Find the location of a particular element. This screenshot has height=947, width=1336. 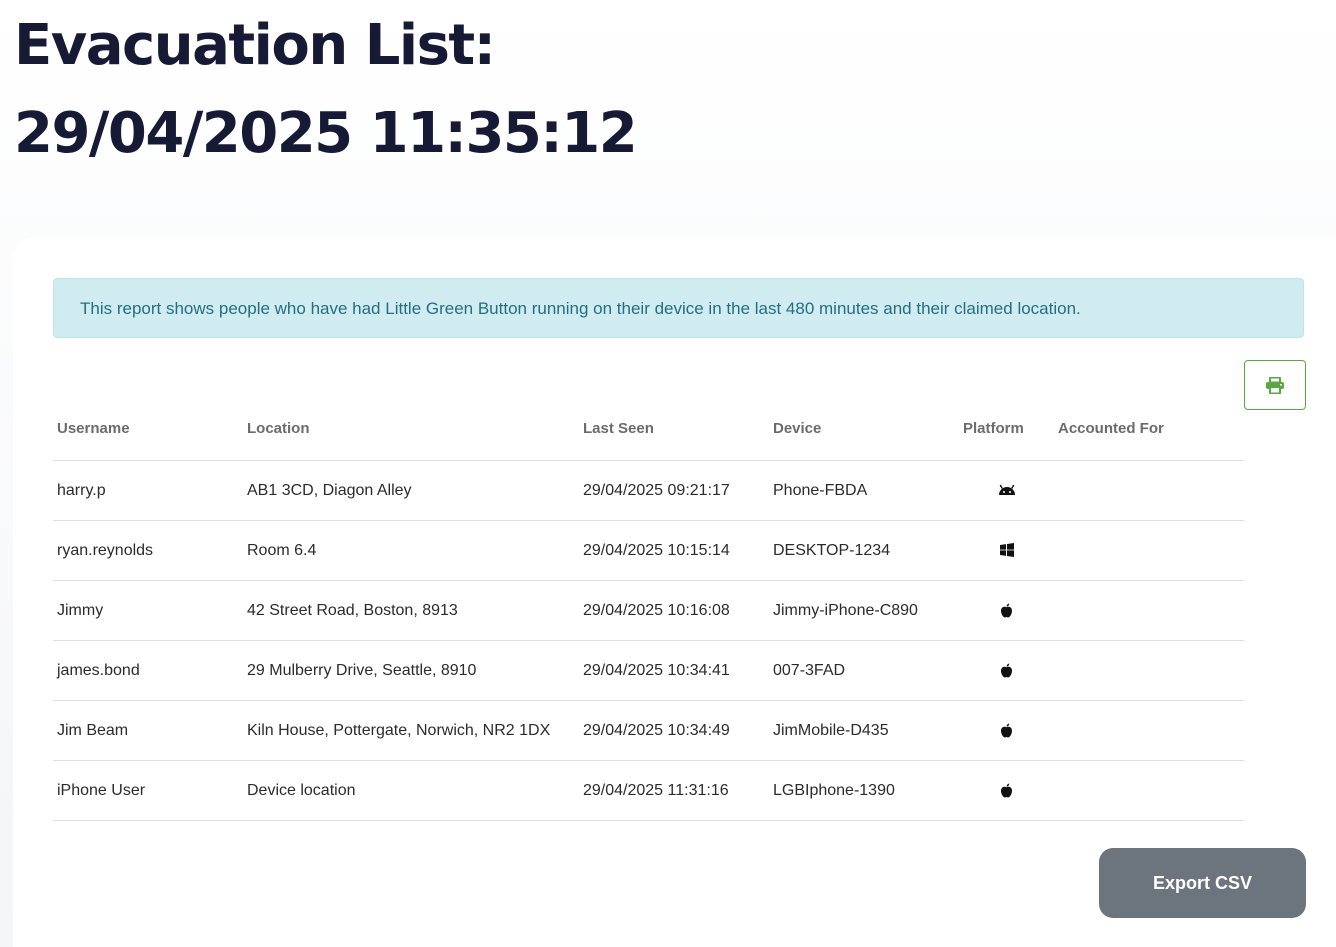

location-cell: AB1 3CD, Diagon Alley is located at coordinates (411, 490).